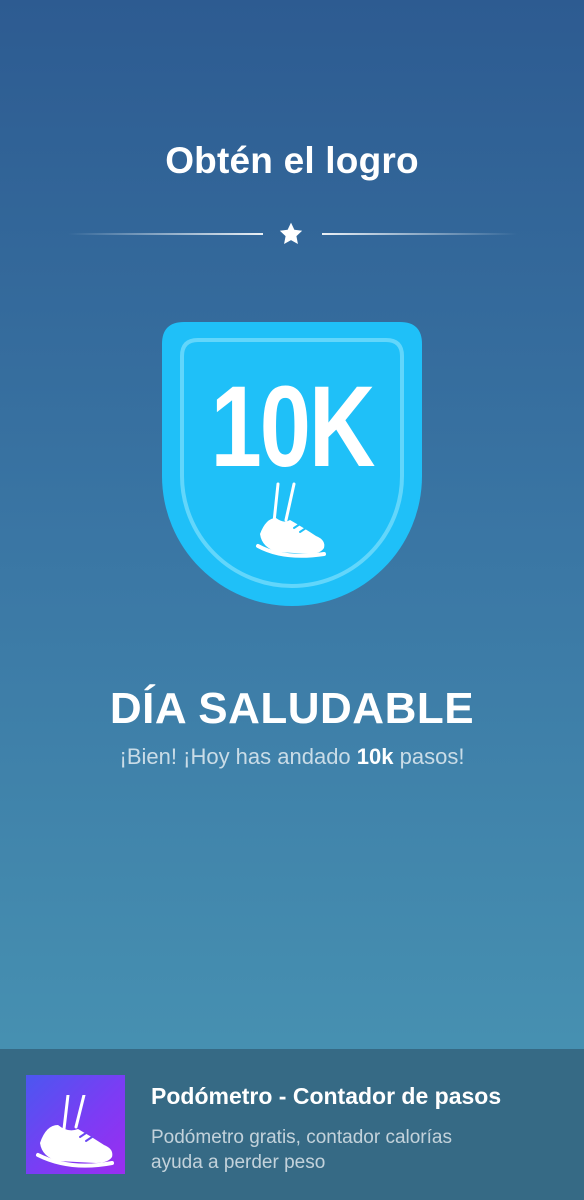 This screenshot has width=584, height=1200. What do you see at coordinates (419, 234) in the screenshot?
I see `divider-line-right` at bounding box center [419, 234].